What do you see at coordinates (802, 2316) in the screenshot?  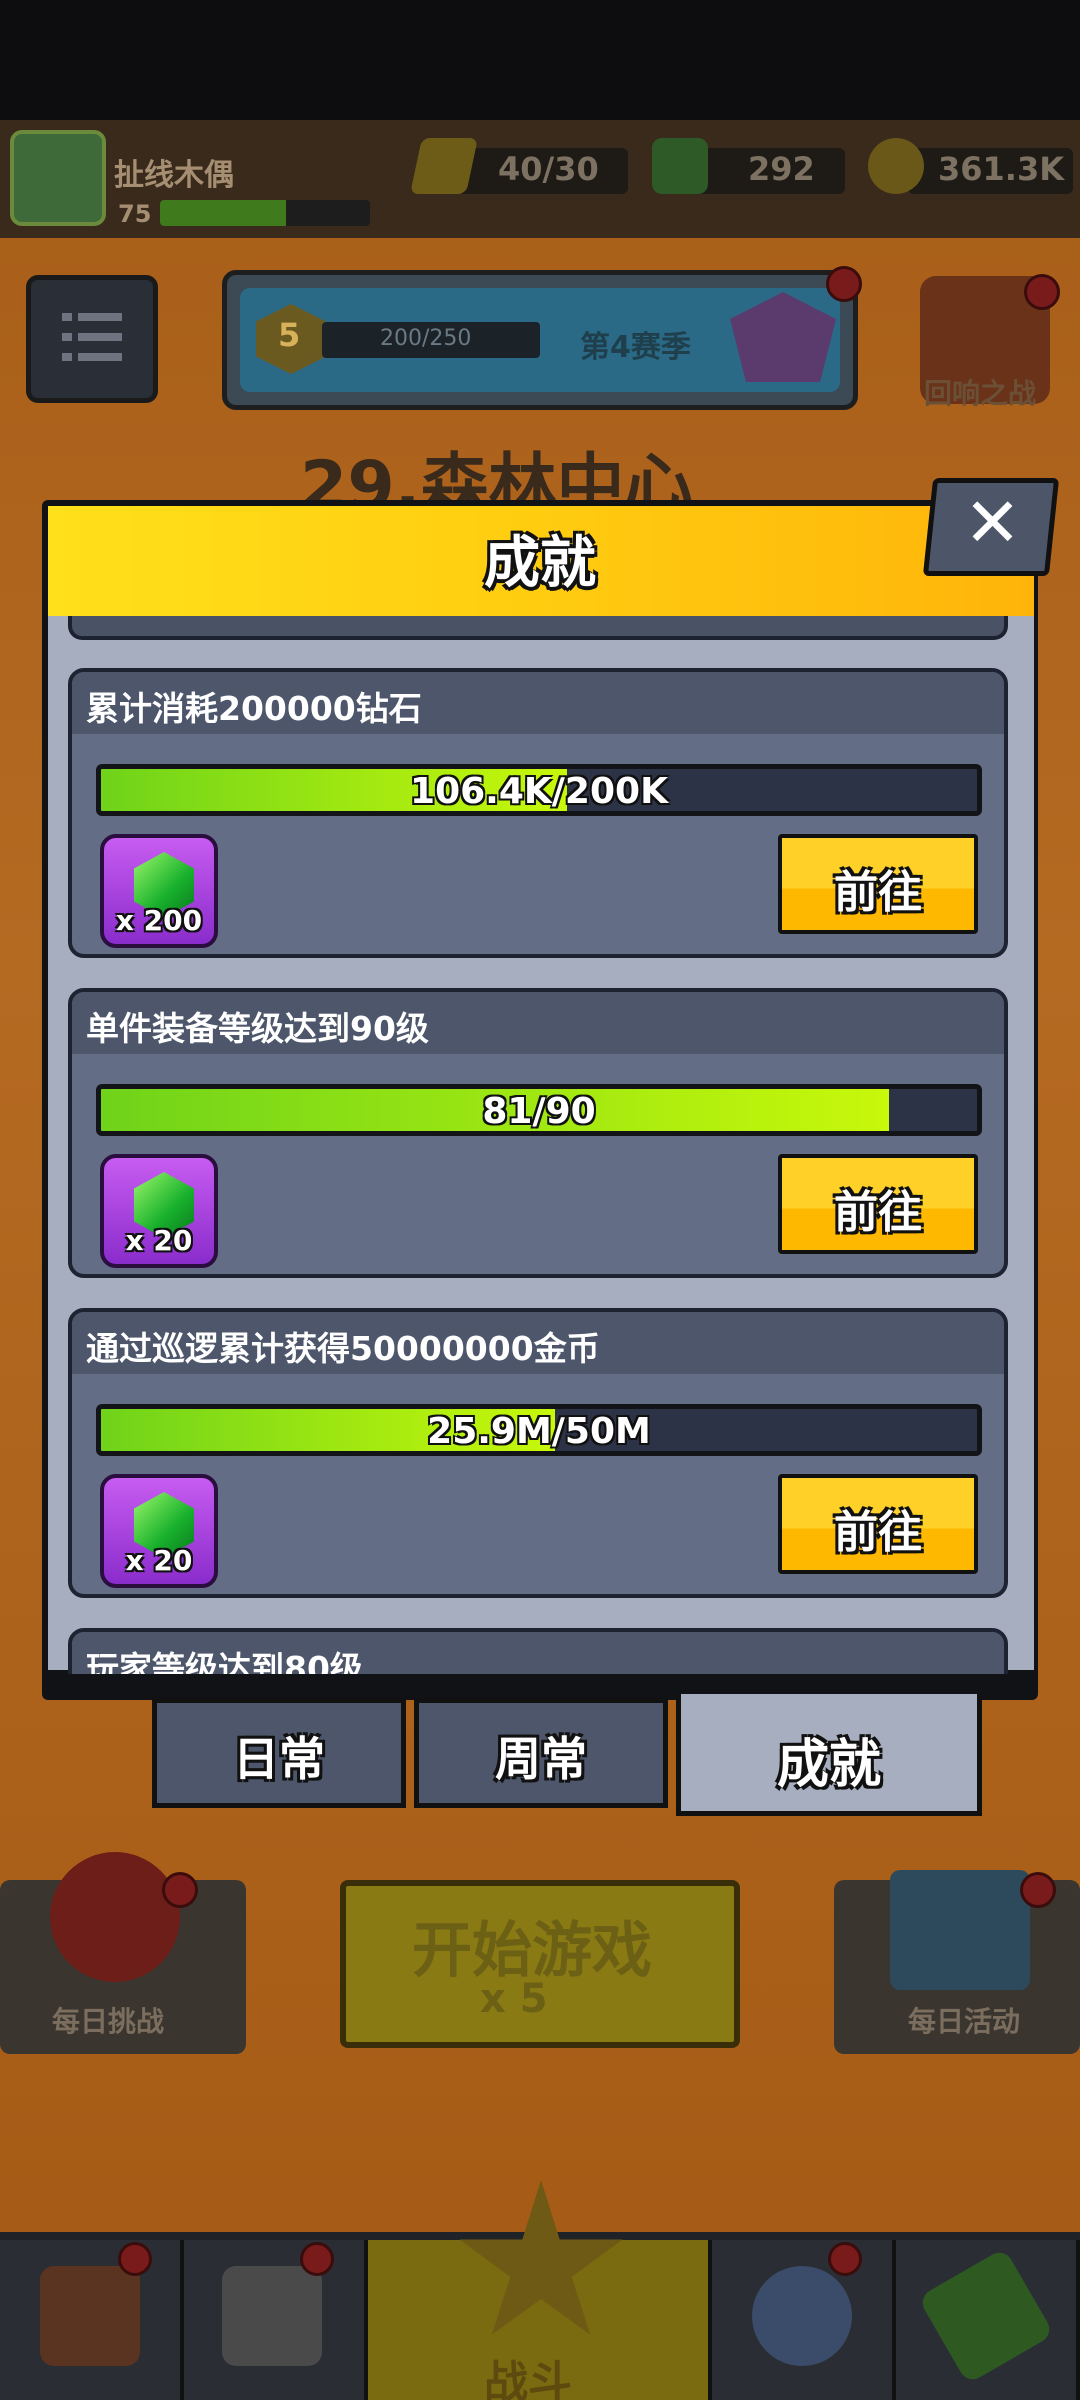 I see `ball-icon` at bounding box center [802, 2316].